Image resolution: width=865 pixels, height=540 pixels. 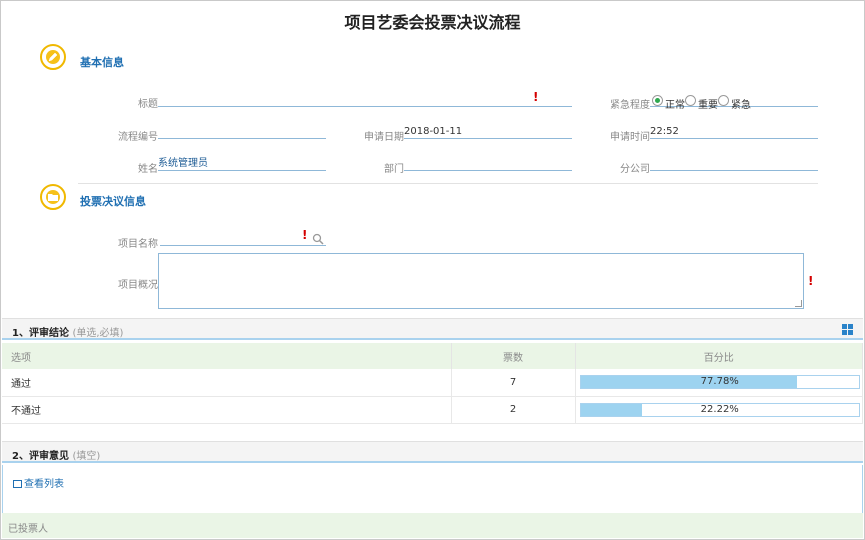 I want to click on list-icon, so click(x=17, y=484).